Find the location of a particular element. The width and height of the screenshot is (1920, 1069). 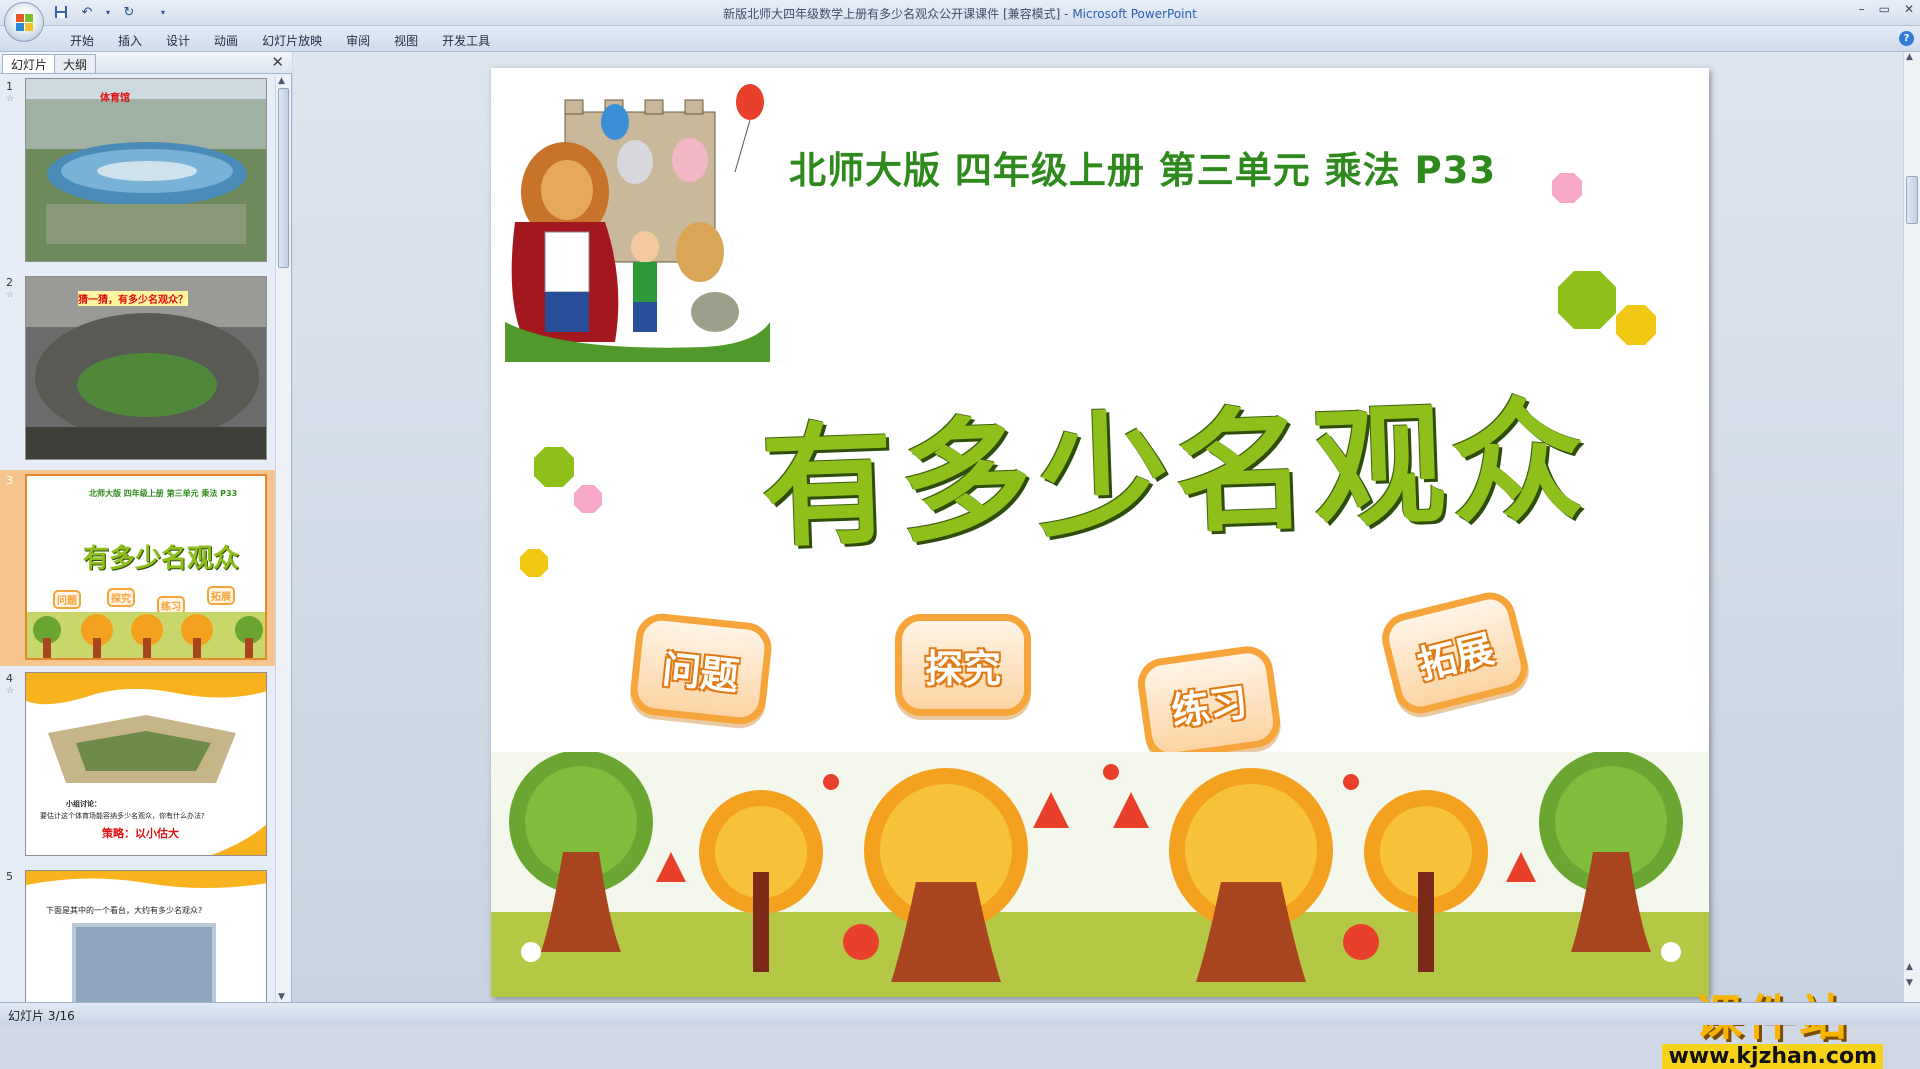

scroll-down-icon: ▼ is located at coordinates (281, 997).